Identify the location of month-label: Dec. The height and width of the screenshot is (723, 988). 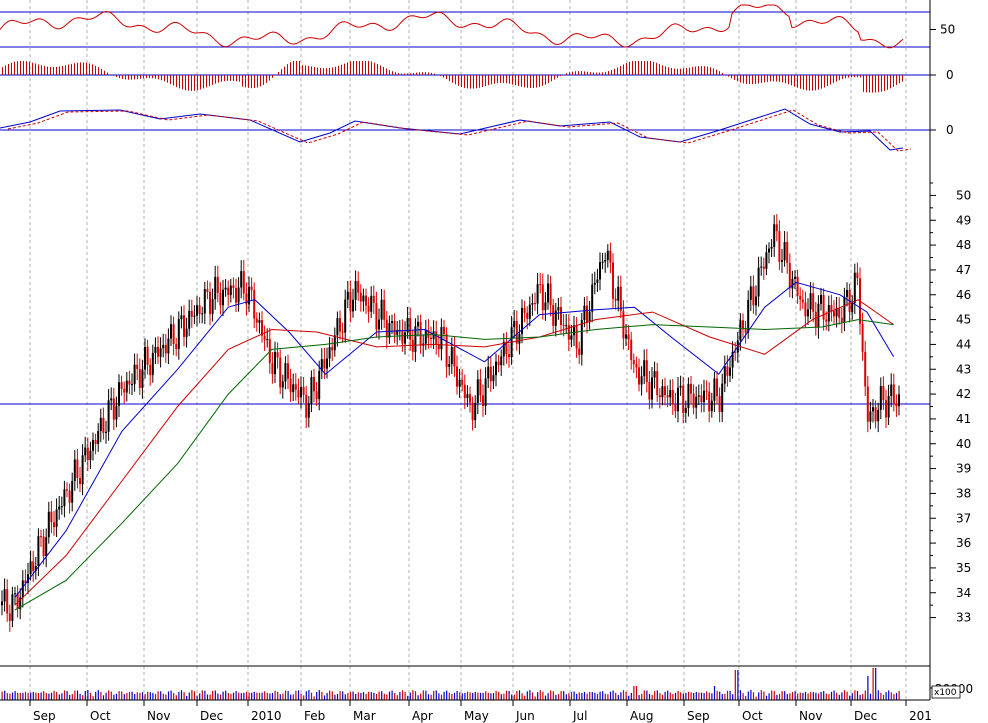
(211, 716).